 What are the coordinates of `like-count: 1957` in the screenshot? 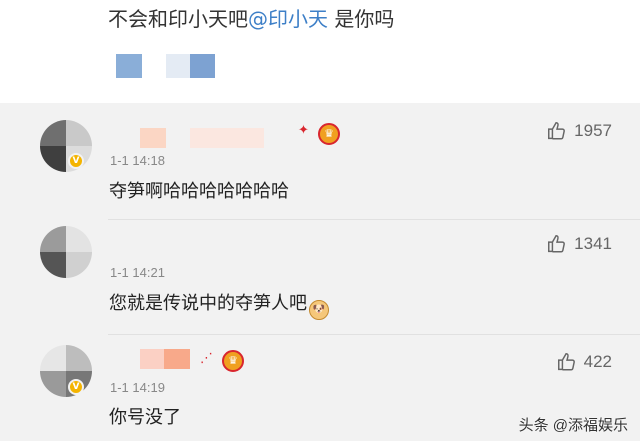 It's located at (593, 130).